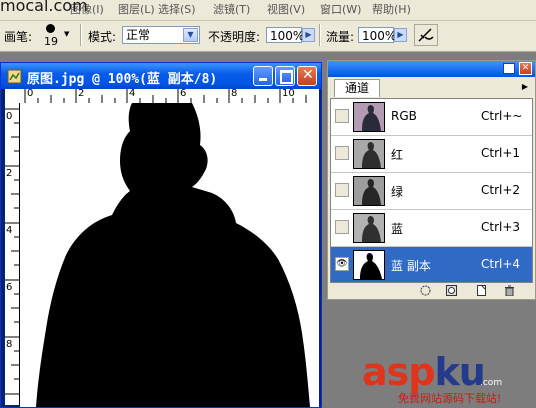  I want to click on channel-name: 蓝, so click(397, 229).